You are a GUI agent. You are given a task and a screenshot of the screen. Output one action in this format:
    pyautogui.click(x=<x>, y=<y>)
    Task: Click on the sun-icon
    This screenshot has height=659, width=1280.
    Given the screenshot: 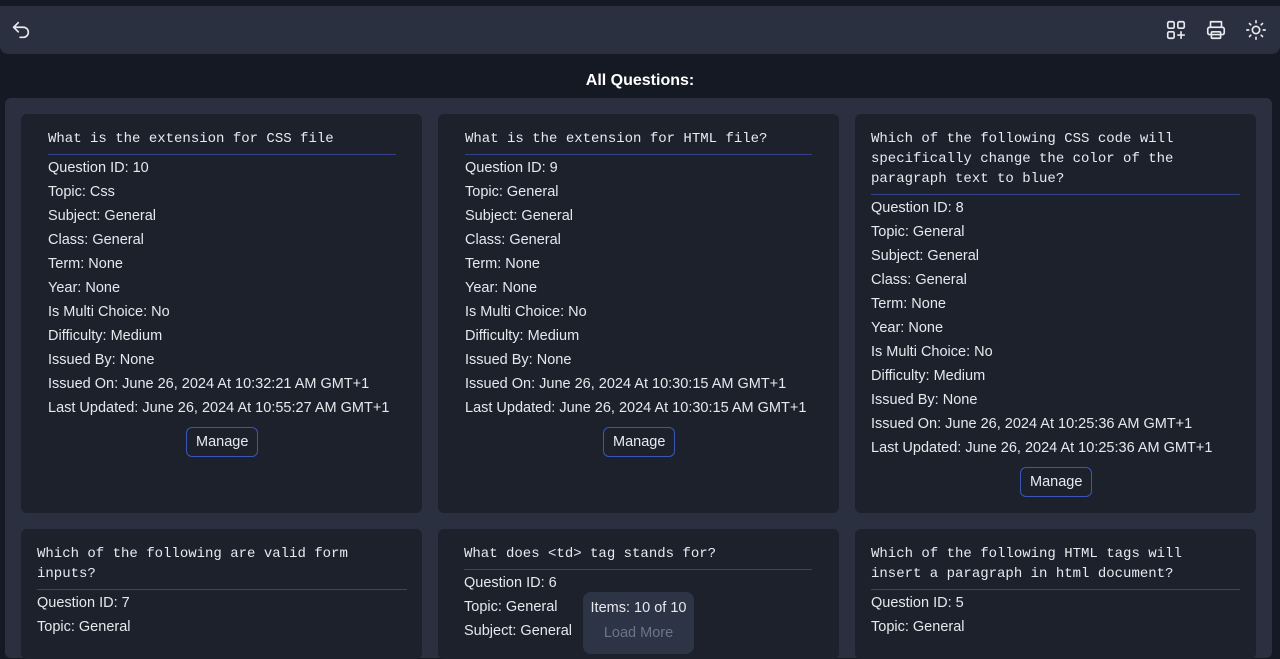 What is the action you would take?
    pyautogui.click(x=1256, y=30)
    